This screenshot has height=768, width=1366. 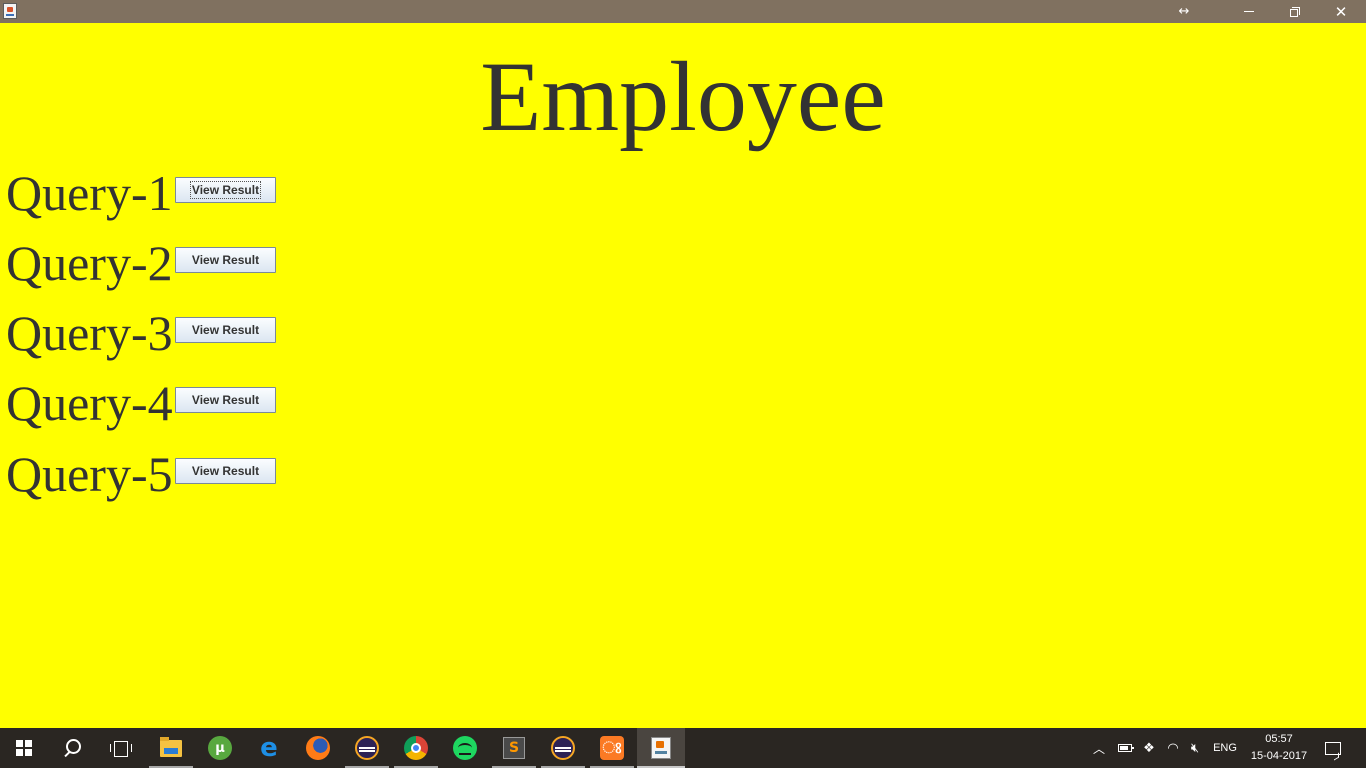 I want to click on edge-icon: e, so click(x=269, y=748).